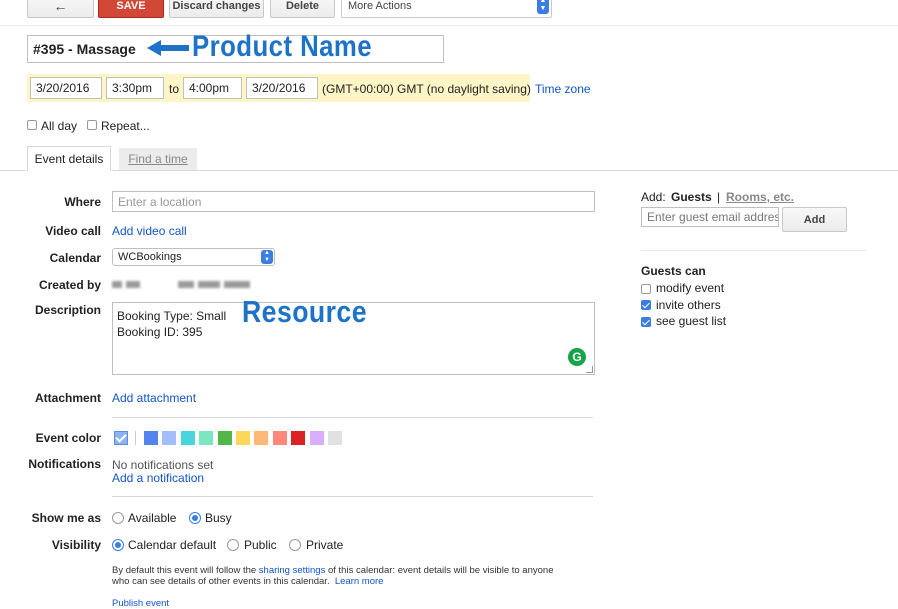  Describe the element at coordinates (646, 322) in the screenshot. I see `see-guest-list-checkbox` at that location.